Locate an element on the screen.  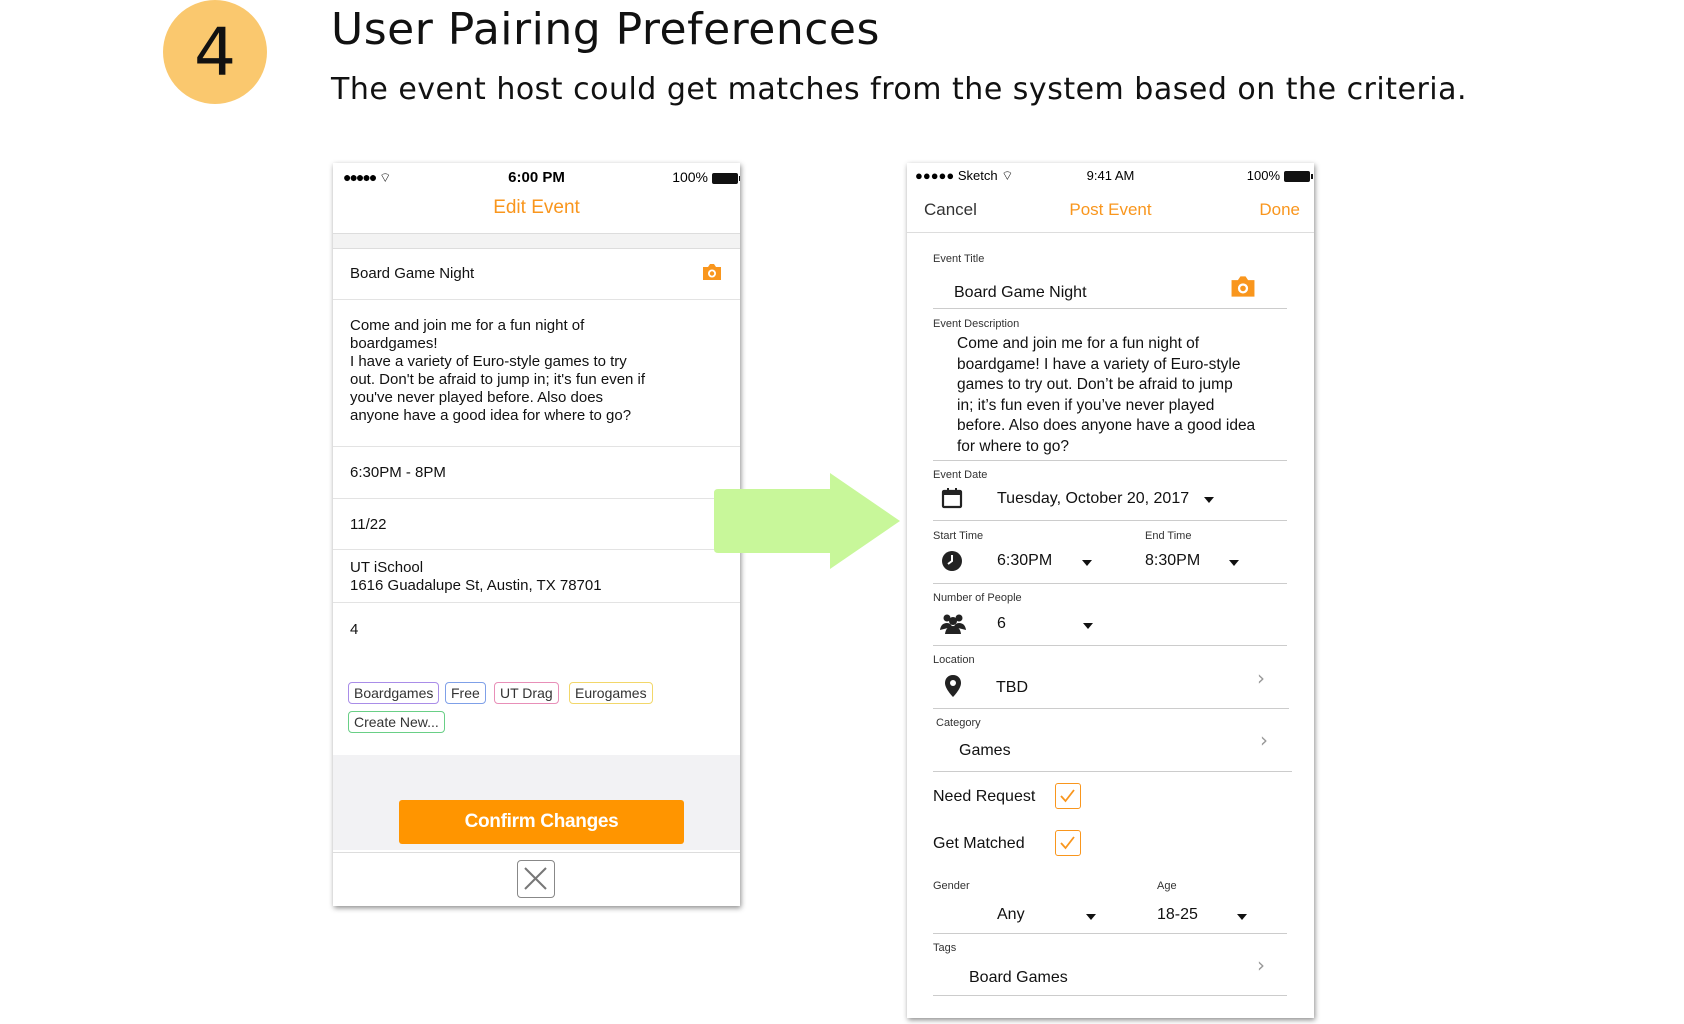
clock-icon is located at coordinates (952, 561).